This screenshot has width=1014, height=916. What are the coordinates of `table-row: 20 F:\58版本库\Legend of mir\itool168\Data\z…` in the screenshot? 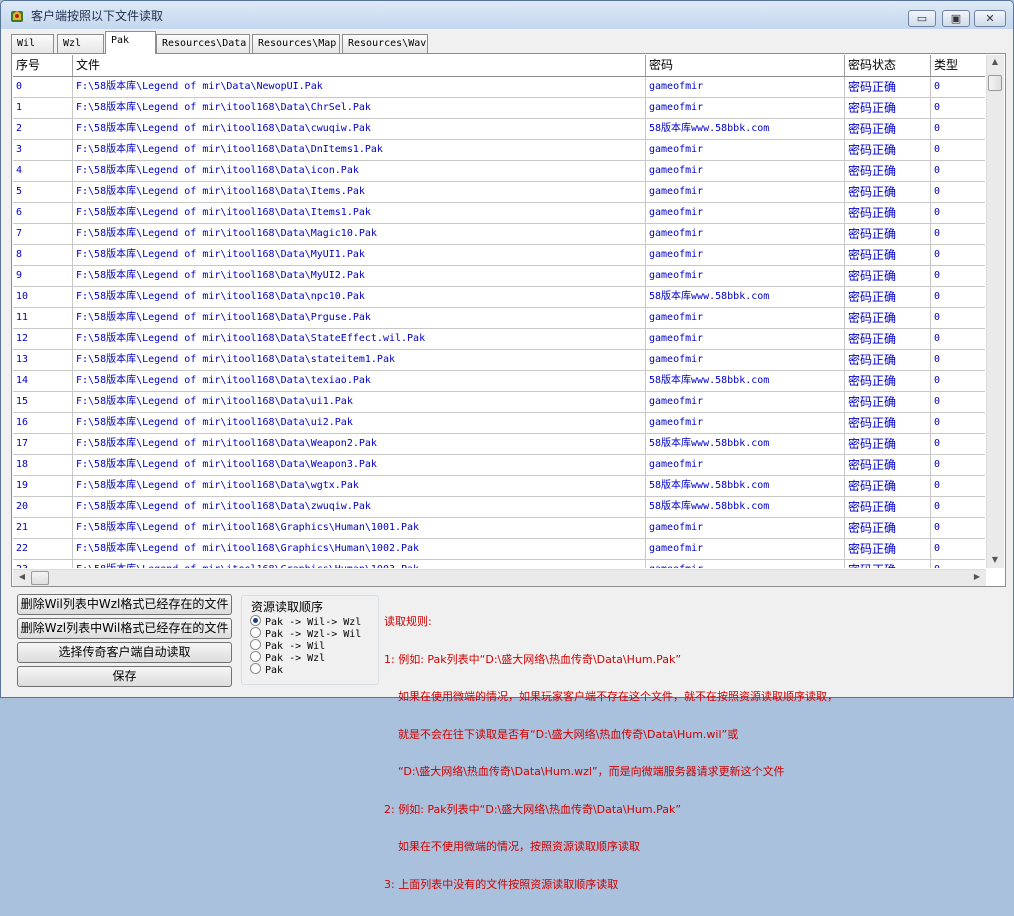 It's located at (499, 507).